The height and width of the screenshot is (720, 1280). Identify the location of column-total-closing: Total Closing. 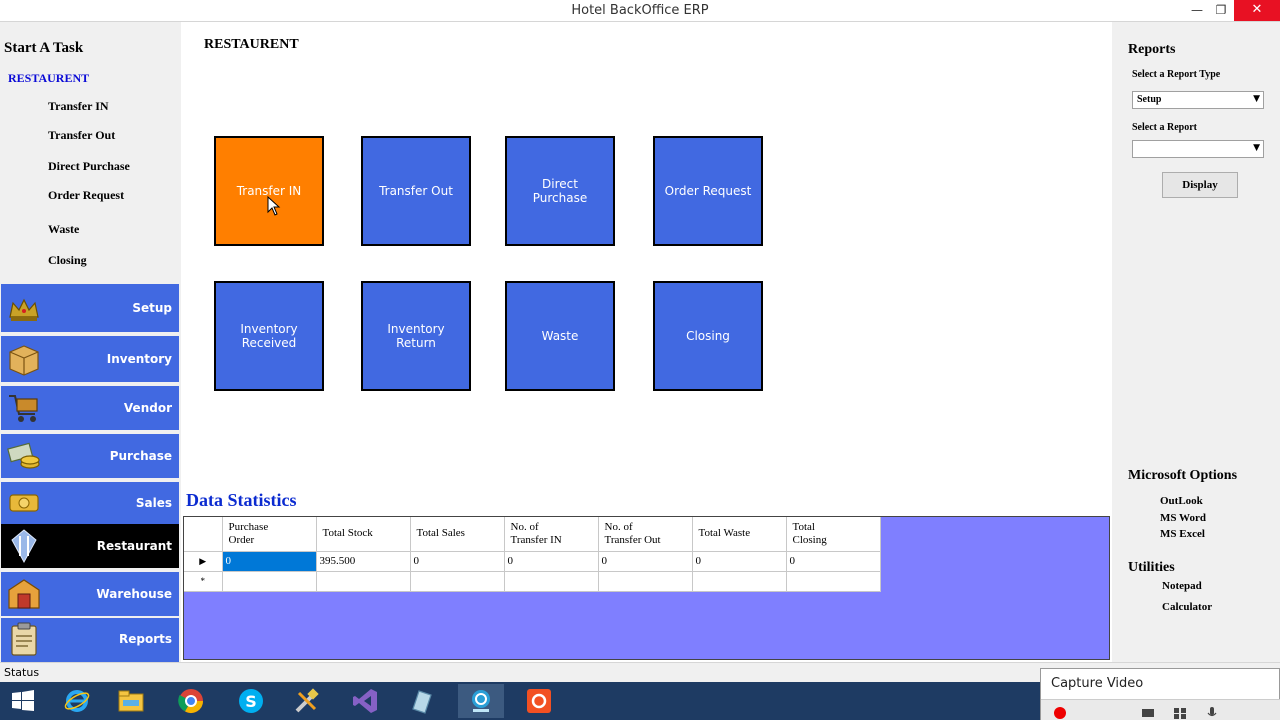
(833, 534).